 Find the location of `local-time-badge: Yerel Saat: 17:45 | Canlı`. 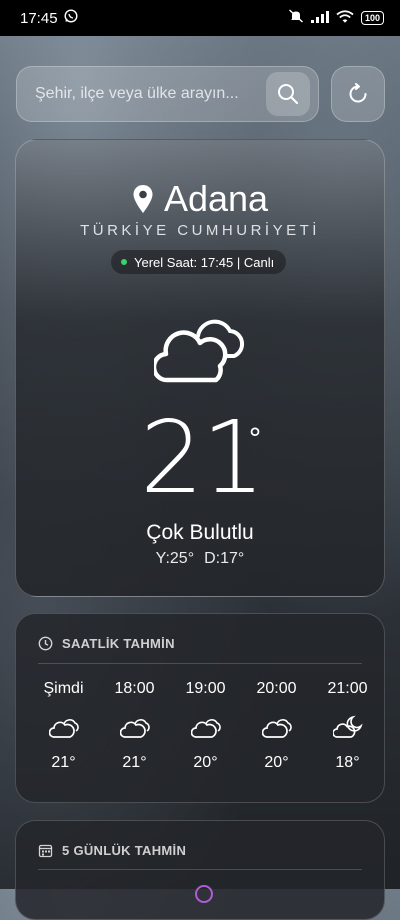

local-time-badge: Yerel Saat: 17:45 | Canlı is located at coordinates (199, 262).